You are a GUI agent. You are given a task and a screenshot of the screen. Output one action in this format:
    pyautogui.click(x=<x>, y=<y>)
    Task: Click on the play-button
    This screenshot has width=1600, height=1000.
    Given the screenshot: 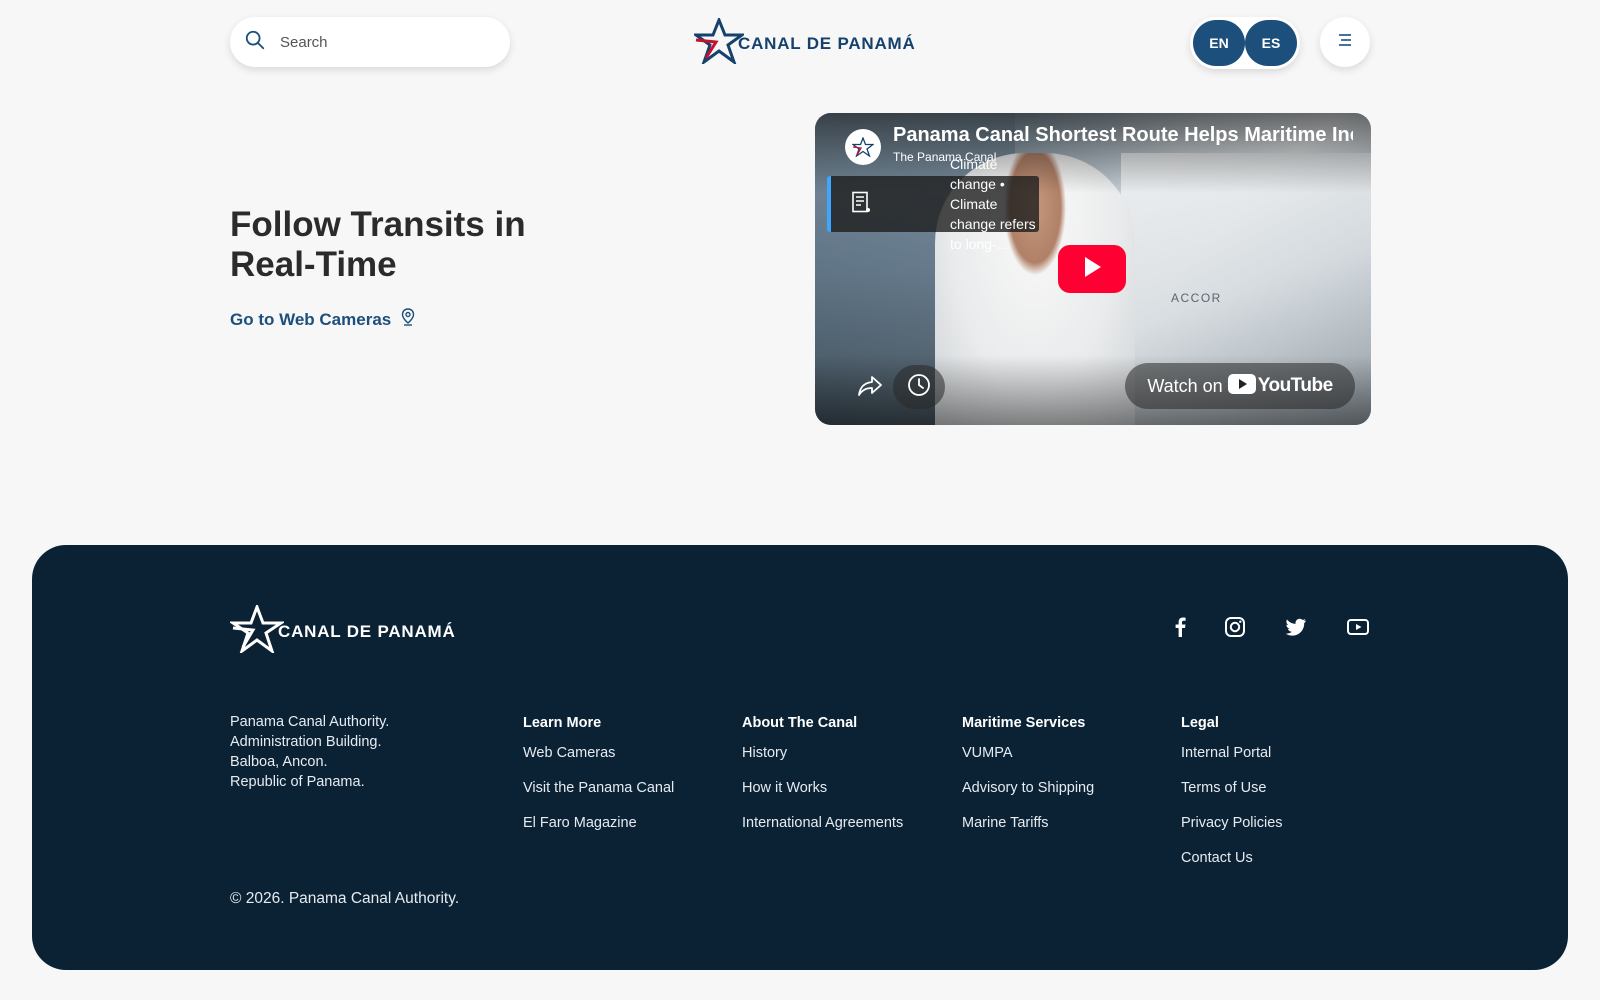 What is the action you would take?
    pyautogui.click(x=1092, y=269)
    